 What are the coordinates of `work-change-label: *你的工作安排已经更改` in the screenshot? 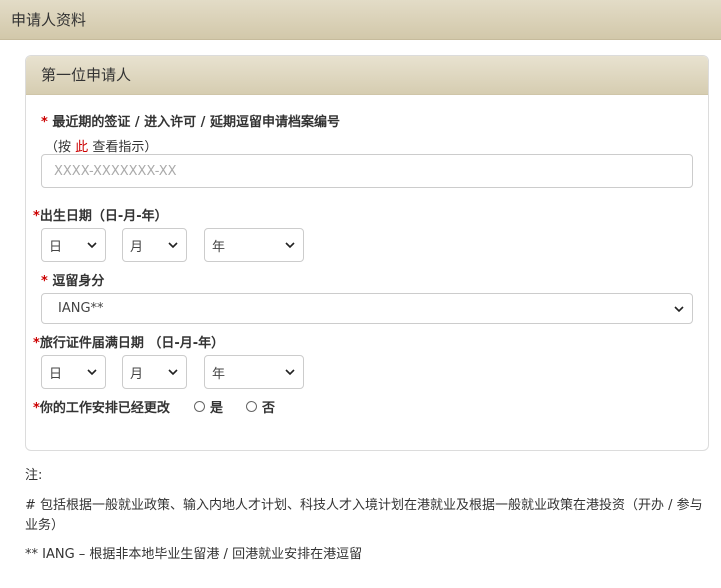 It's located at (101, 406).